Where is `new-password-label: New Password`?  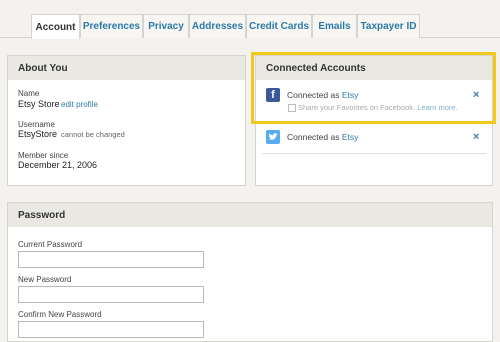
new-password-label: New Password is located at coordinates (45, 279).